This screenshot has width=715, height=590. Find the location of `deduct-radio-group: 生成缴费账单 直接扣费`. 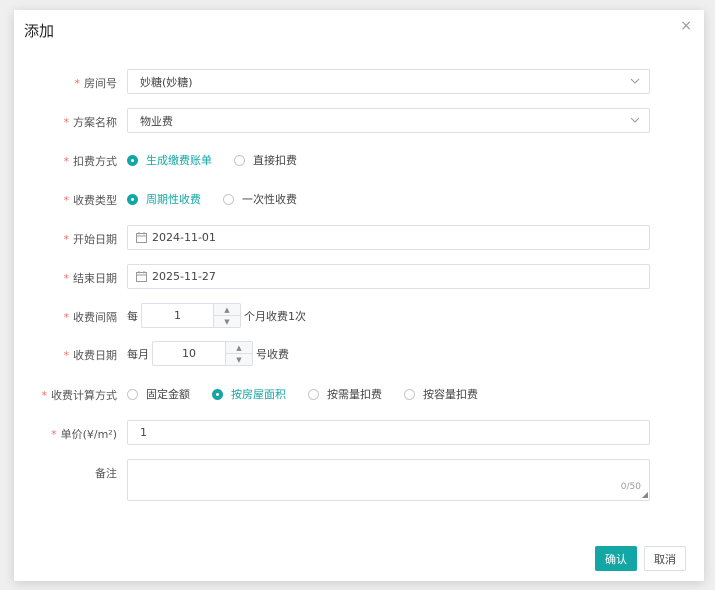

deduct-radio-group: 生成缴费账单 直接扣费 is located at coordinates (223, 160).